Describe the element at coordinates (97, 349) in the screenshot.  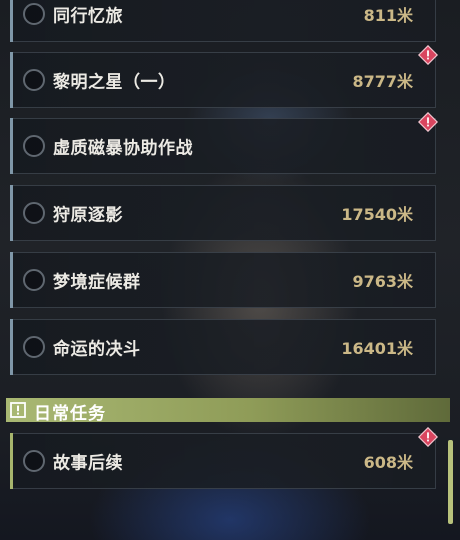
I see `quest-name: 命运的决斗` at that location.